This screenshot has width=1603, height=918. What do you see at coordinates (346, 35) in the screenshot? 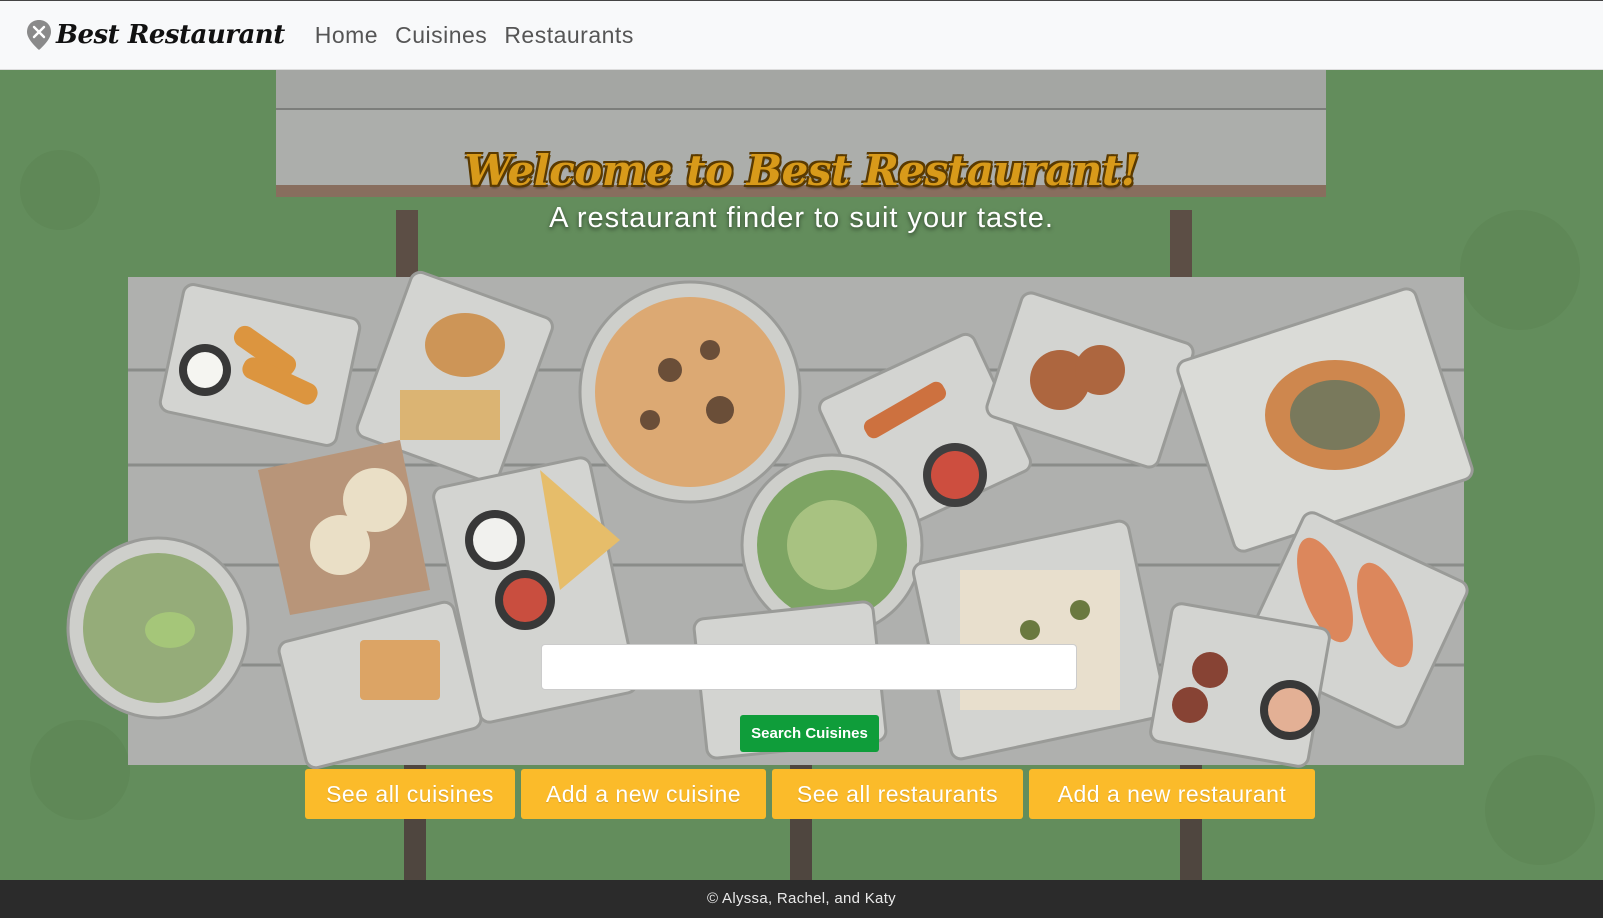
I see `nav-link-home: Home` at bounding box center [346, 35].